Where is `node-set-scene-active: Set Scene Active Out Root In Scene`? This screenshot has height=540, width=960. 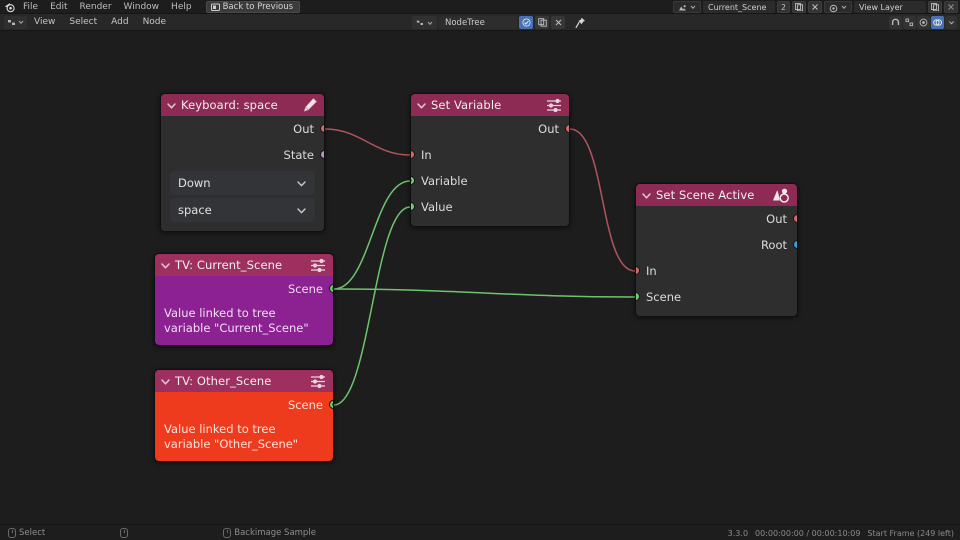 node-set-scene-active: Set Scene Active Out Root In Scene is located at coordinates (716, 250).